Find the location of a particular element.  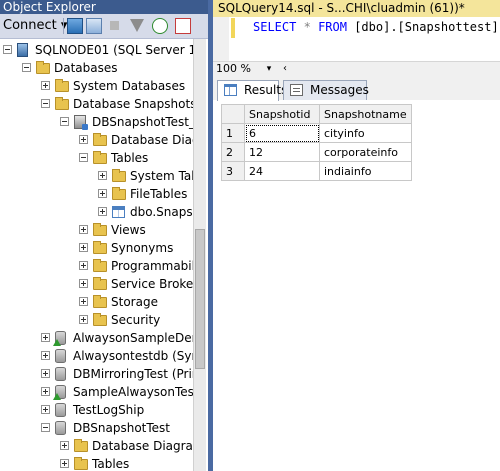

tree-item-label: AlwaysonSampleDemo (Re is located at coordinates (133, 338).